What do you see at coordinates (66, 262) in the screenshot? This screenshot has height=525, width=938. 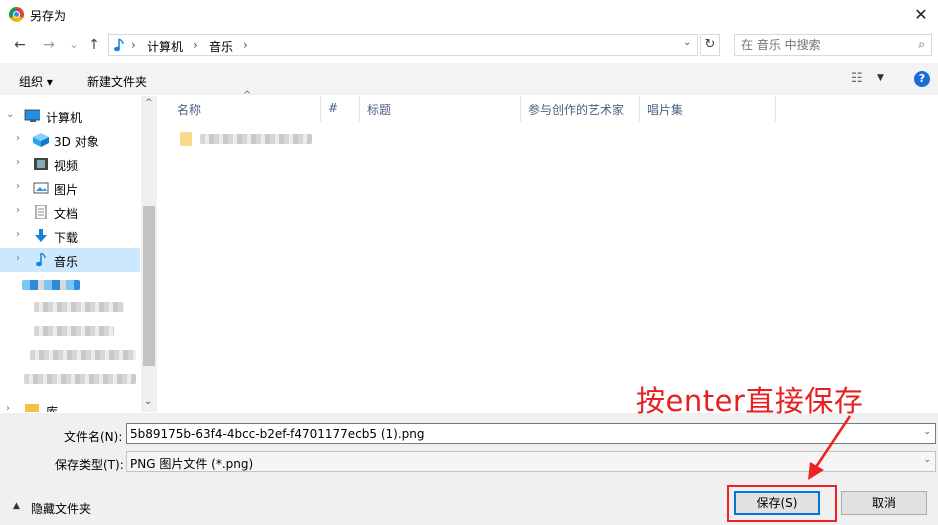 I see `sidebar-item-label: 音乐` at bounding box center [66, 262].